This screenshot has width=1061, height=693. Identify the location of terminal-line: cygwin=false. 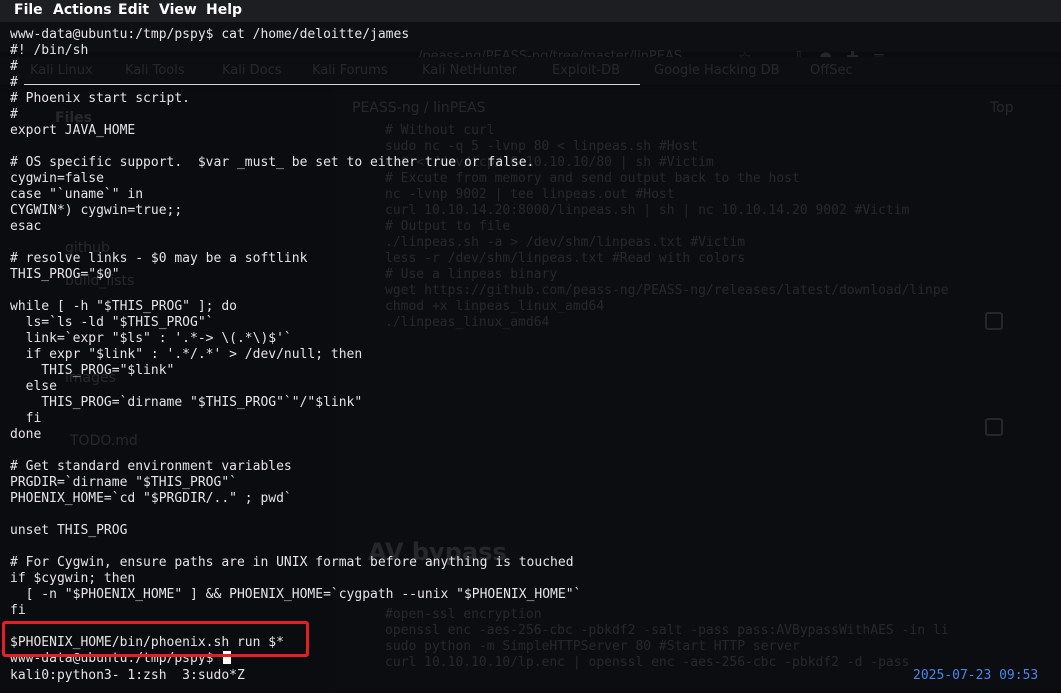
(57, 178).